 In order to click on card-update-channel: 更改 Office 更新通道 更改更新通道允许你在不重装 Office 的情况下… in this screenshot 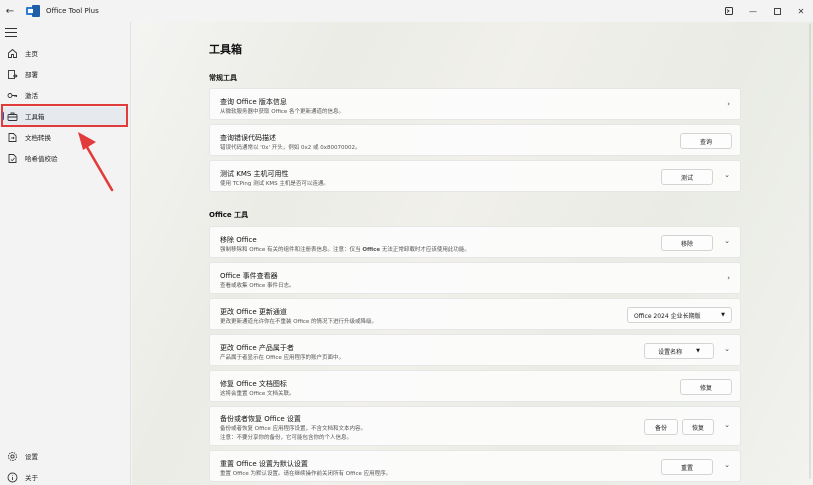, I will do `click(475, 314)`.